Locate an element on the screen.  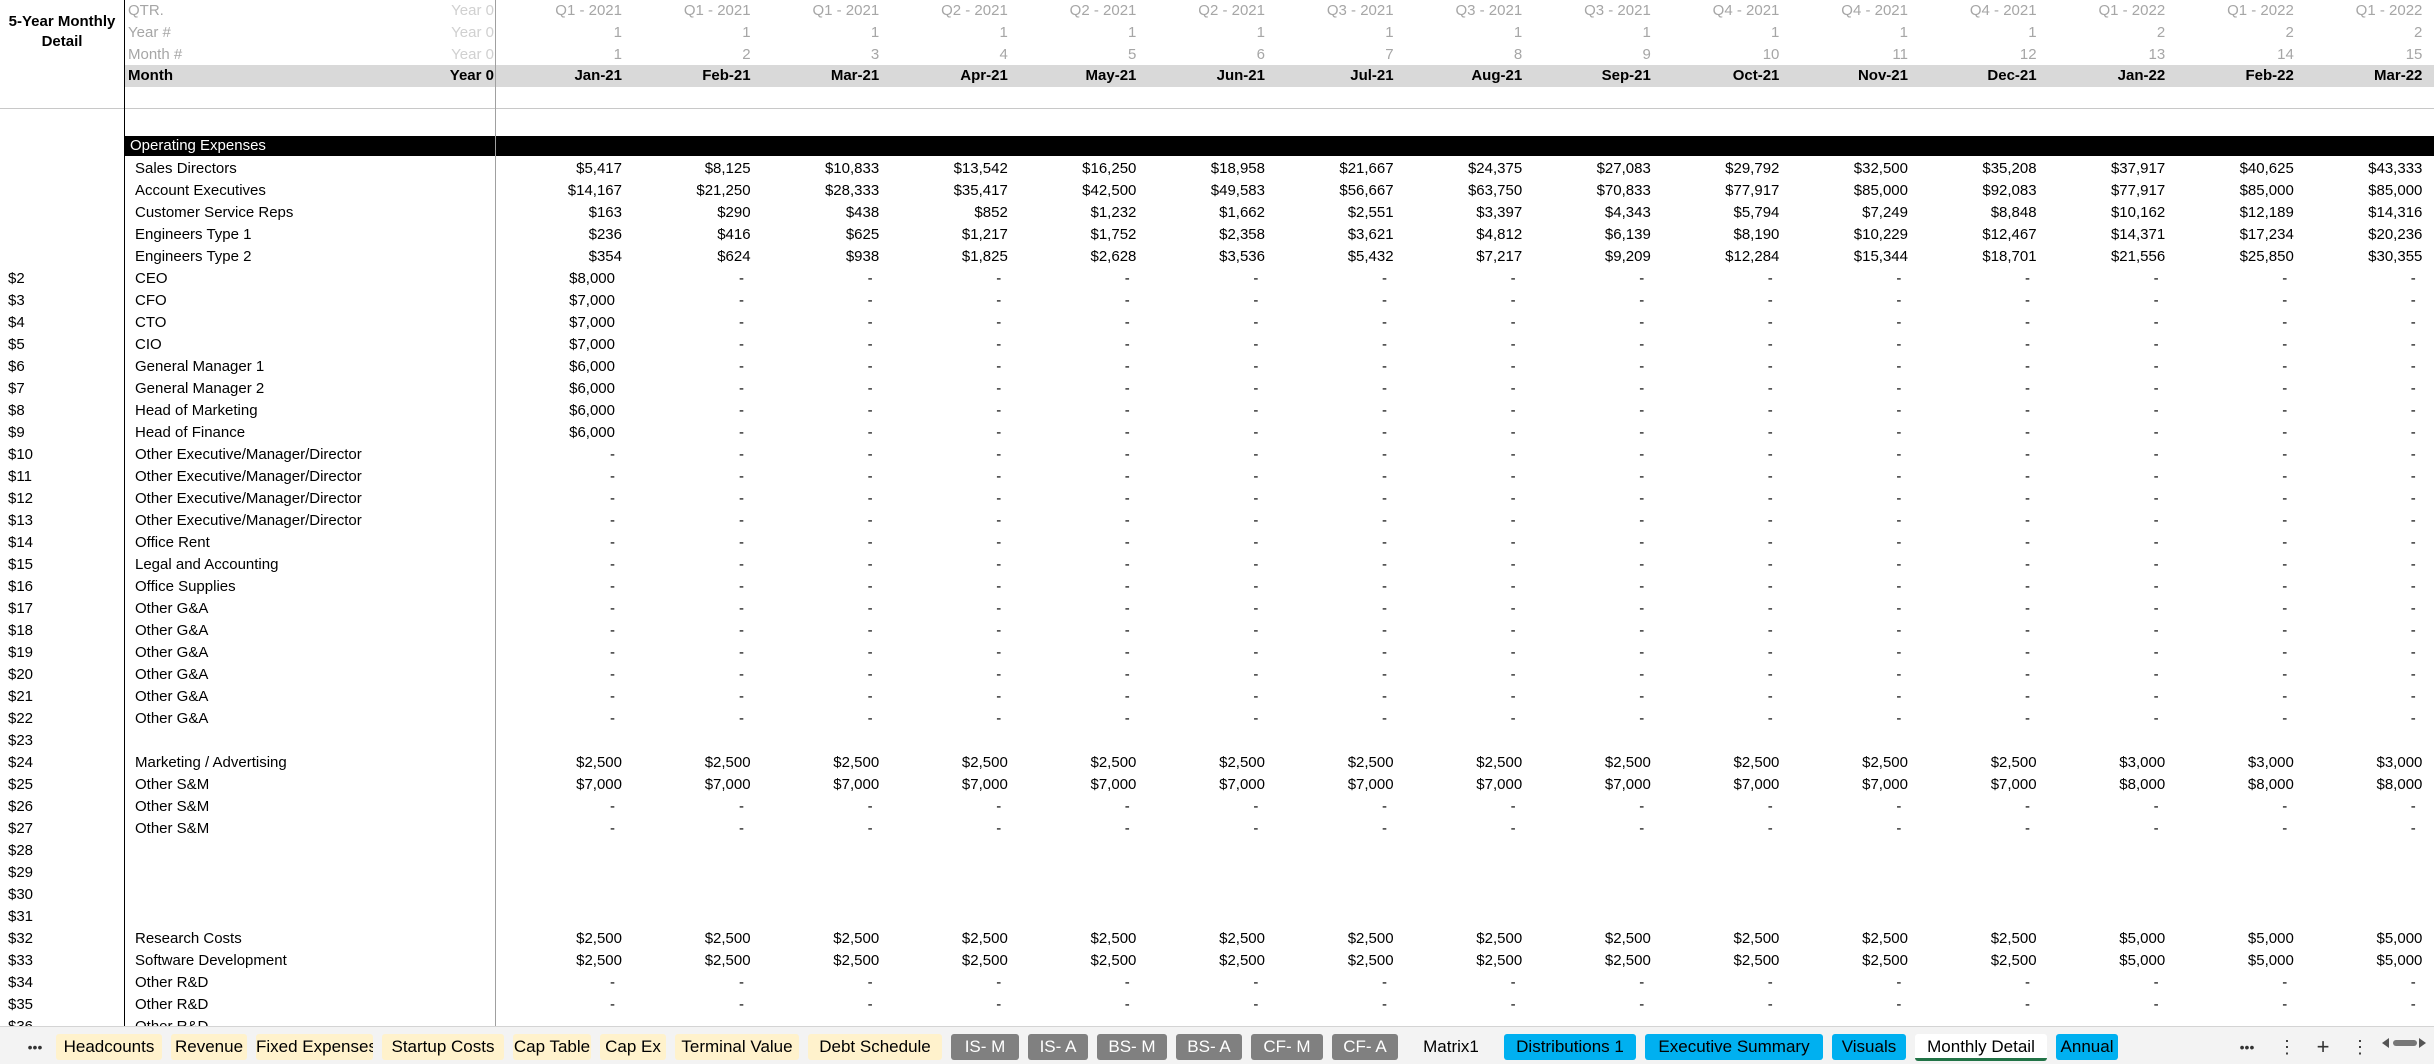
value-cell: $1,232 is located at coordinates (1081, 213).